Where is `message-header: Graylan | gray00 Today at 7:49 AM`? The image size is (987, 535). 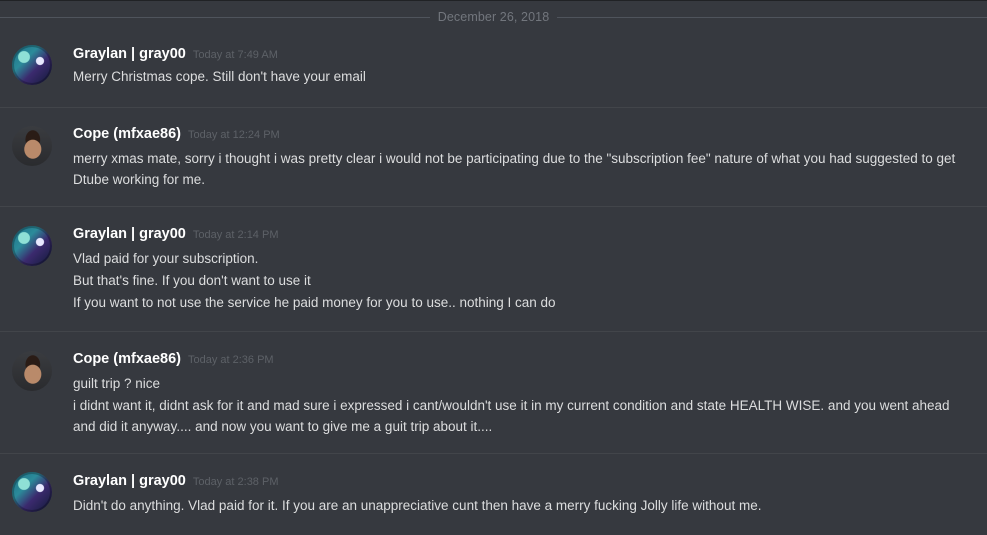
message-header: Graylan | gray00 Today at 7:49 AM is located at coordinates (175, 54).